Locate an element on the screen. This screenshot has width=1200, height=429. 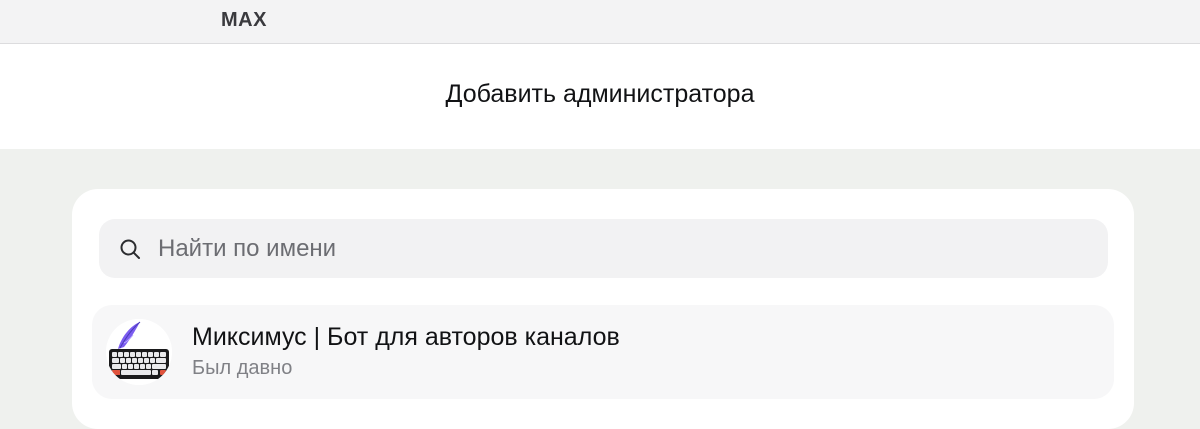
contact-avatar is located at coordinates (139, 352).